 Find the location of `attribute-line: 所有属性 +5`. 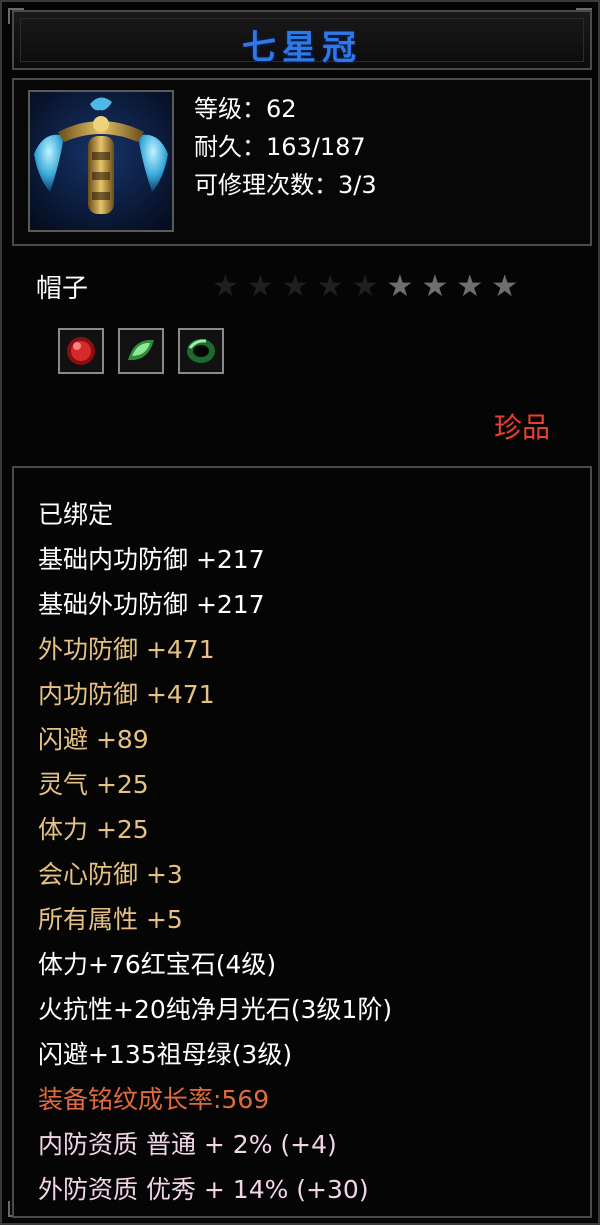

attribute-line: 所有属性 +5 is located at coordinates (110, 919).